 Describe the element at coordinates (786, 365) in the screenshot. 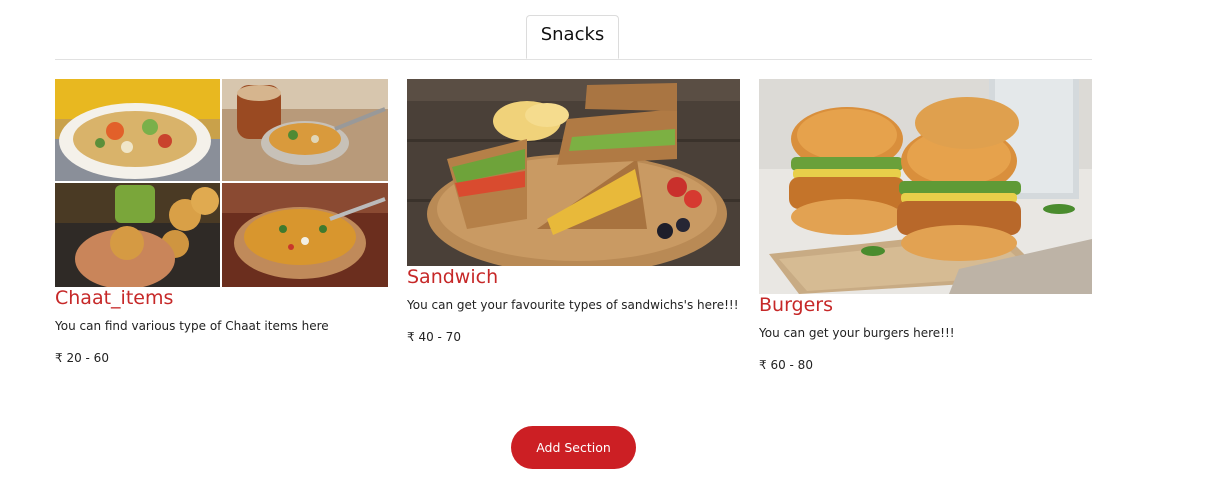

I see `item-price: ₹ 60 - 80` at that location.